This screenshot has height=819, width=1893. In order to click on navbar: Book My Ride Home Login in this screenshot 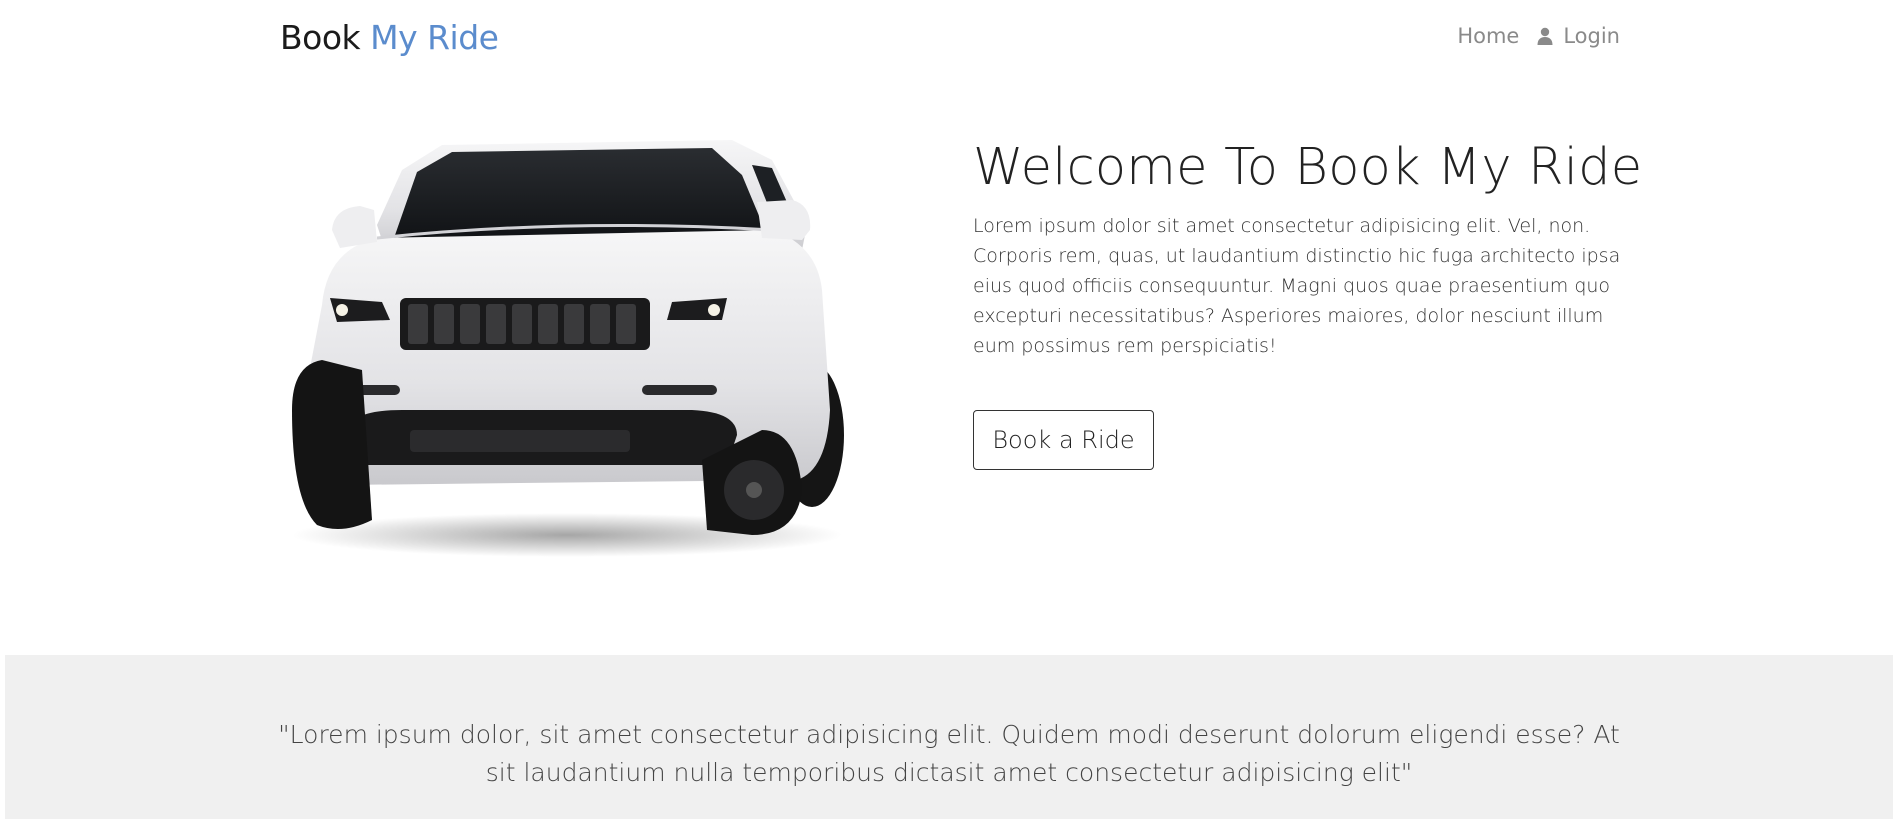, I will do `click(946, 38)`.